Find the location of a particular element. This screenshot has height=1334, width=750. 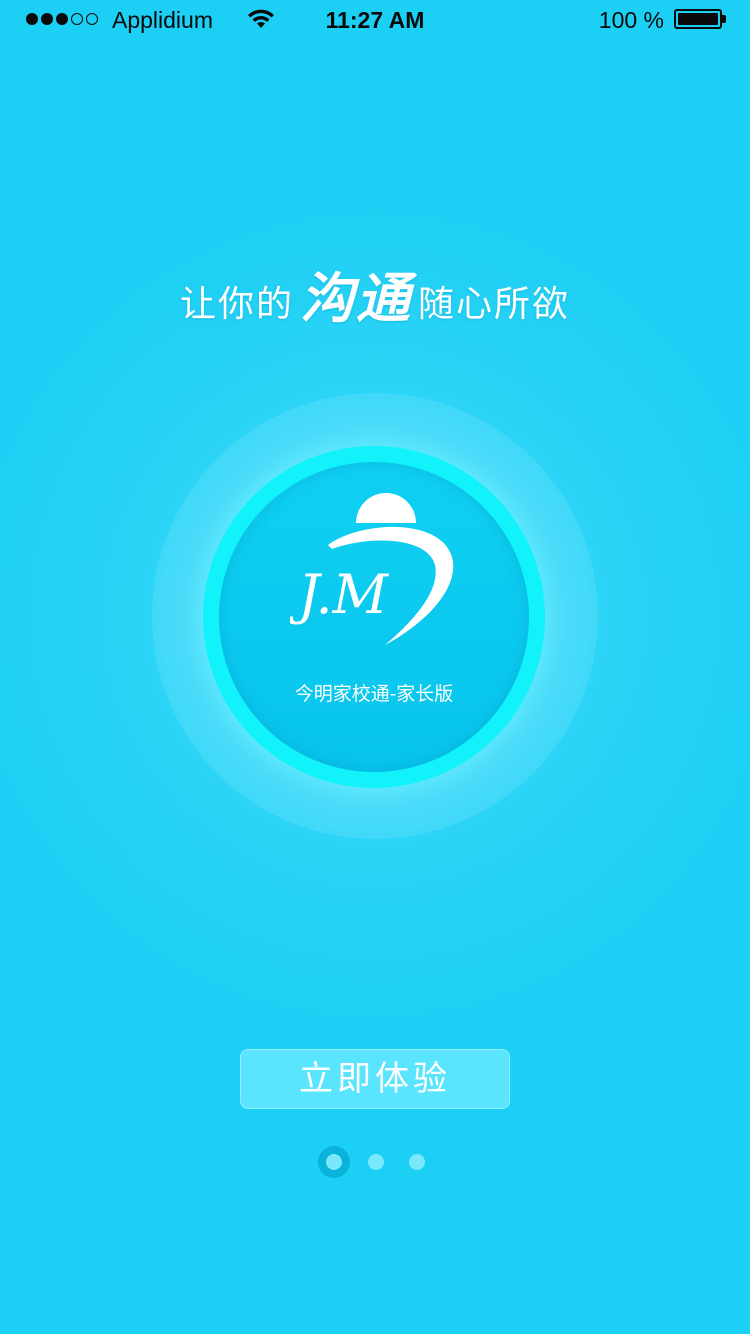

battery-percent: 100 % is located at coordinates (631, 20).